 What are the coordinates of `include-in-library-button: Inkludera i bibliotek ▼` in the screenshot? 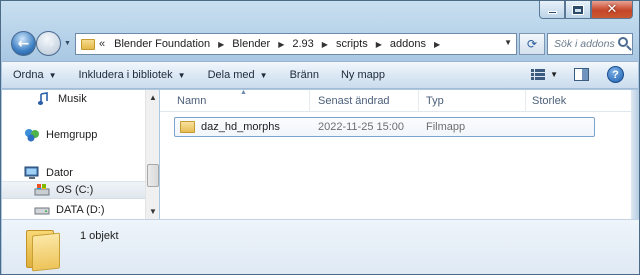 It's located at (132, 75).